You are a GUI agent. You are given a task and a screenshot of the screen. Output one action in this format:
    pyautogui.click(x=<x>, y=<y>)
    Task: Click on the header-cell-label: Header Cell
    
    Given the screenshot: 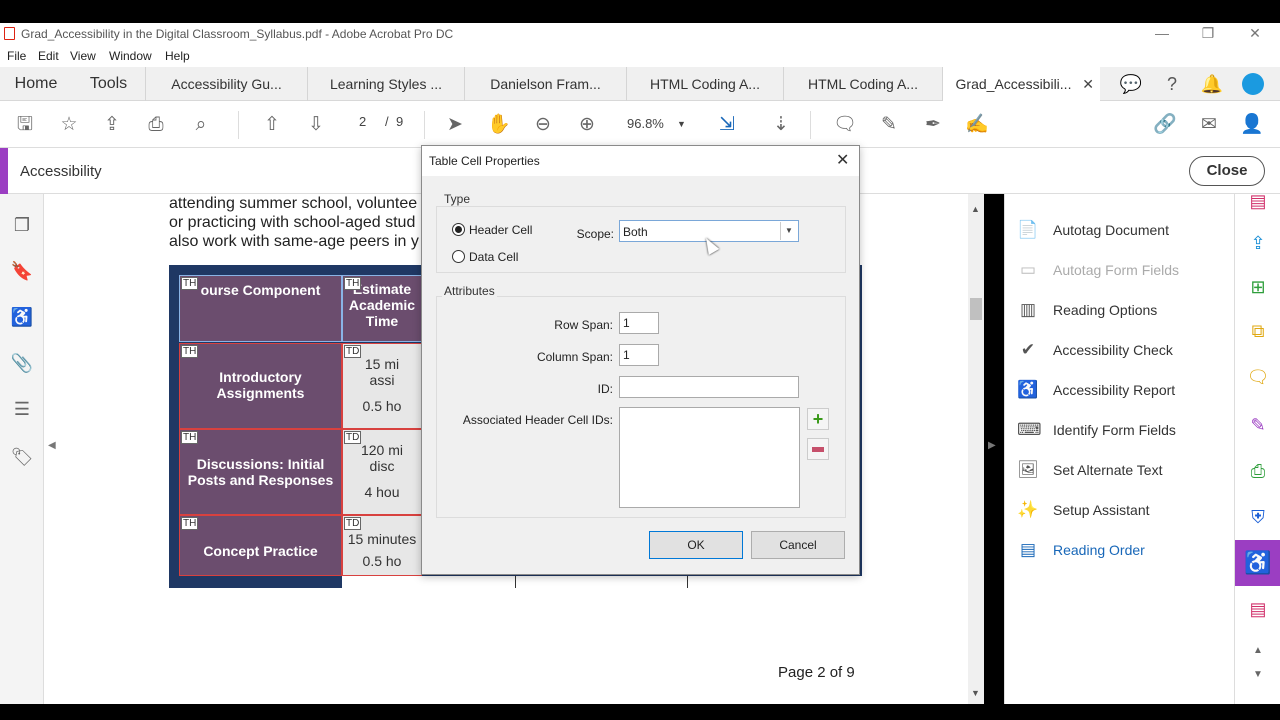 What is the action you would take?
    pyautogui.click(x=500, y=230)
    